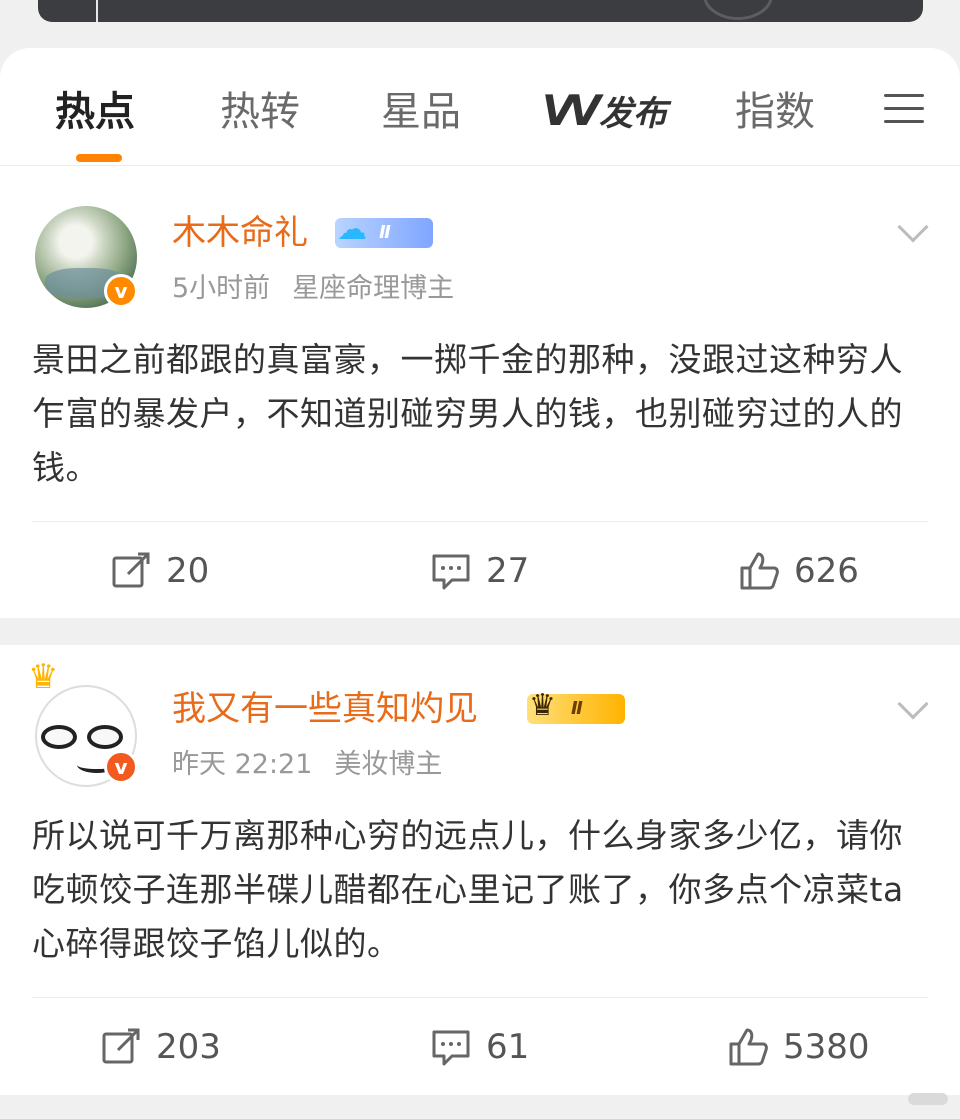 This screenshot has height=1119, width=960. I want to click on post-meta: 5小时前 星座命理博主, so click(313, 289).